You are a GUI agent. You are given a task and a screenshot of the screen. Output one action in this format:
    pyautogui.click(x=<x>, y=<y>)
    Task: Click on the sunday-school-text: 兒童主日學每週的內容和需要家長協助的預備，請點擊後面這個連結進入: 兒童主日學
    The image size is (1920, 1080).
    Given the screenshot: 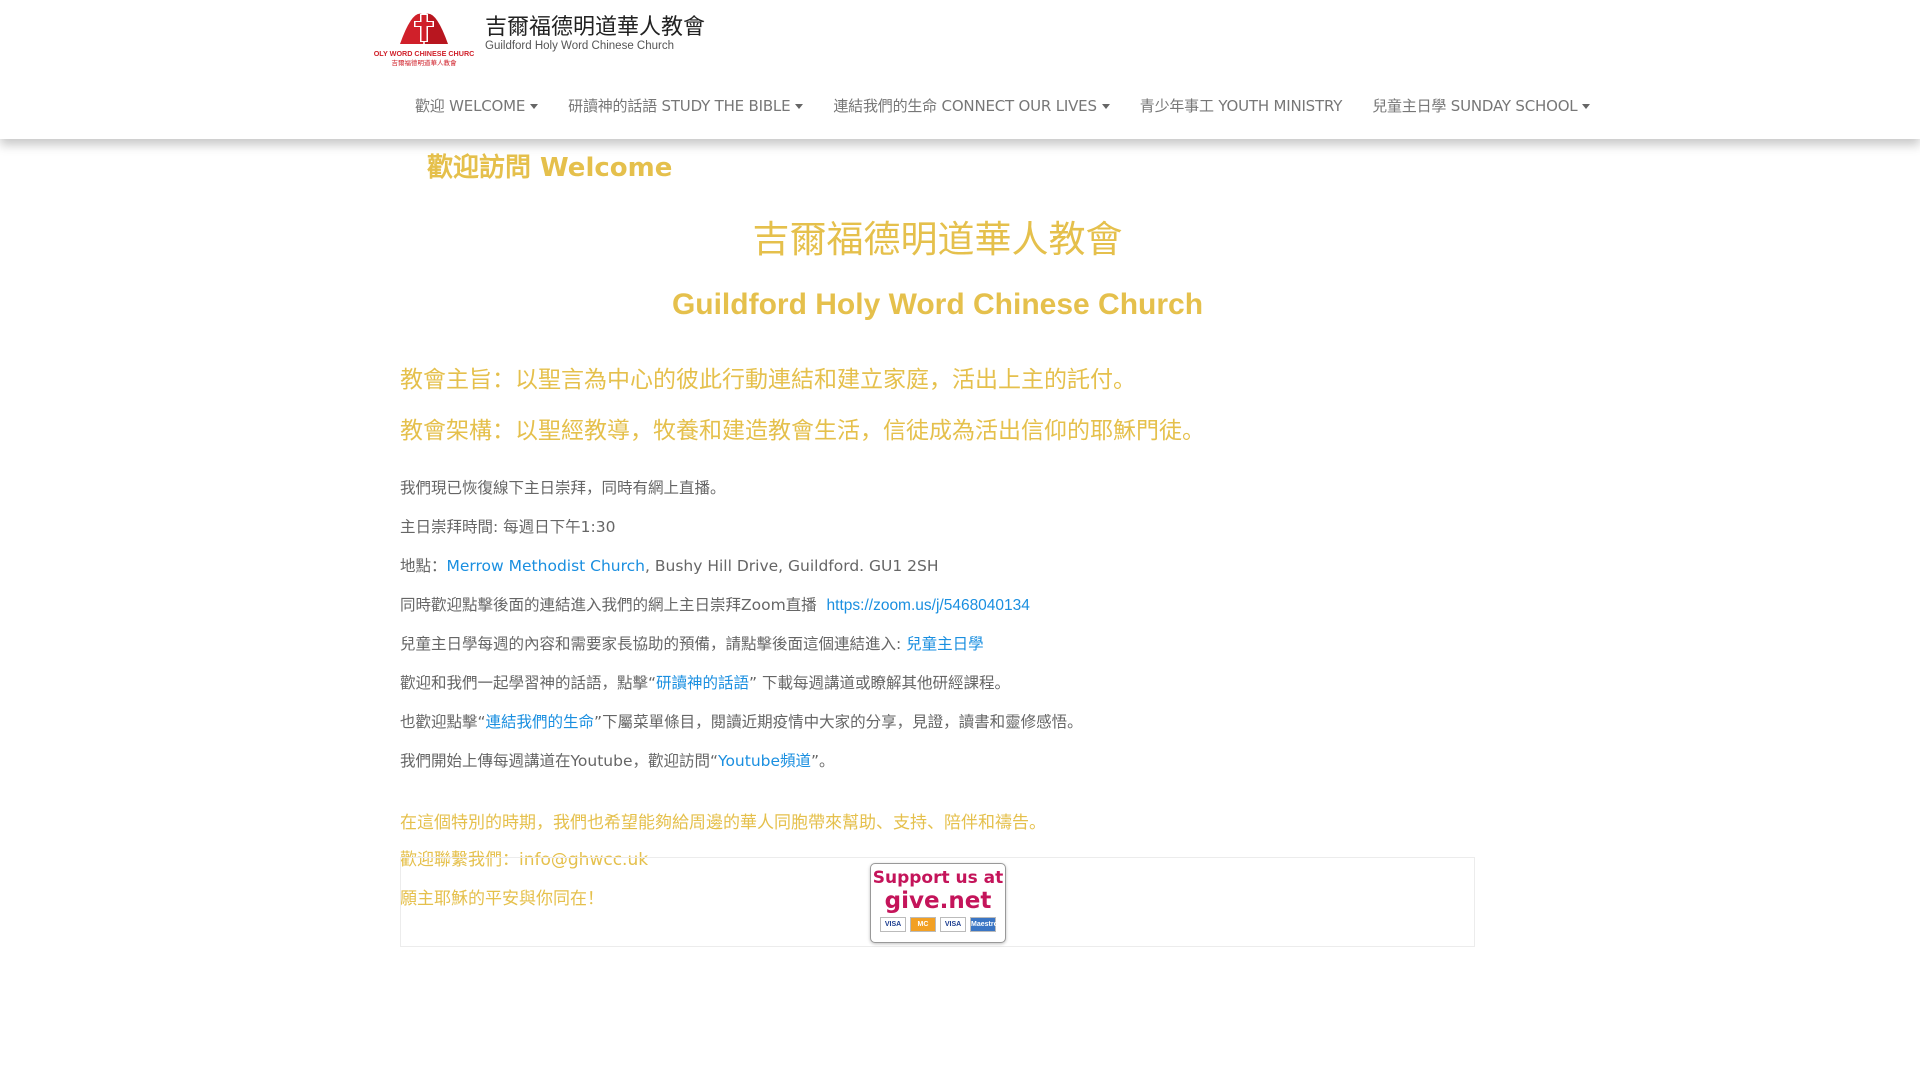 What is the action you would take?
    pyautogui.click(x=937, y=653)
    